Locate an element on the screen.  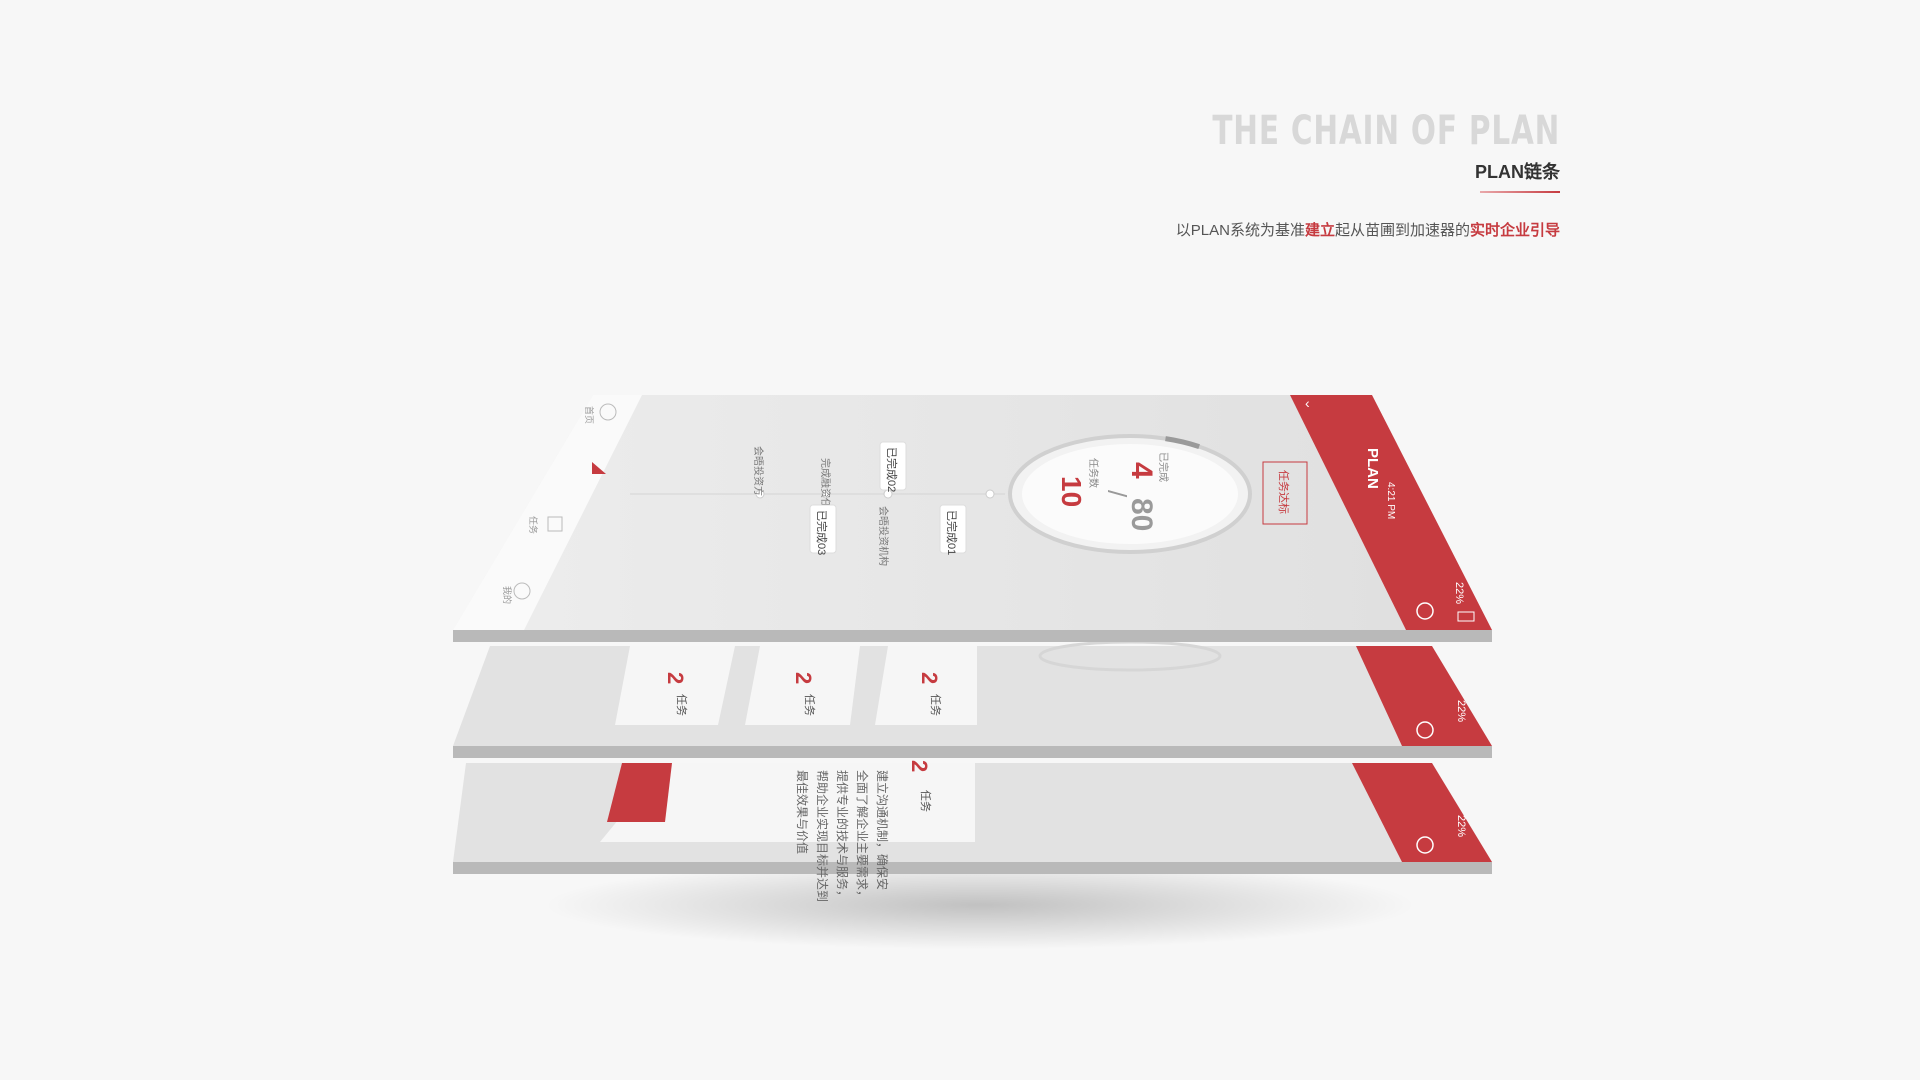
back-icon: ‹ is located at coordinates (1307, 403).